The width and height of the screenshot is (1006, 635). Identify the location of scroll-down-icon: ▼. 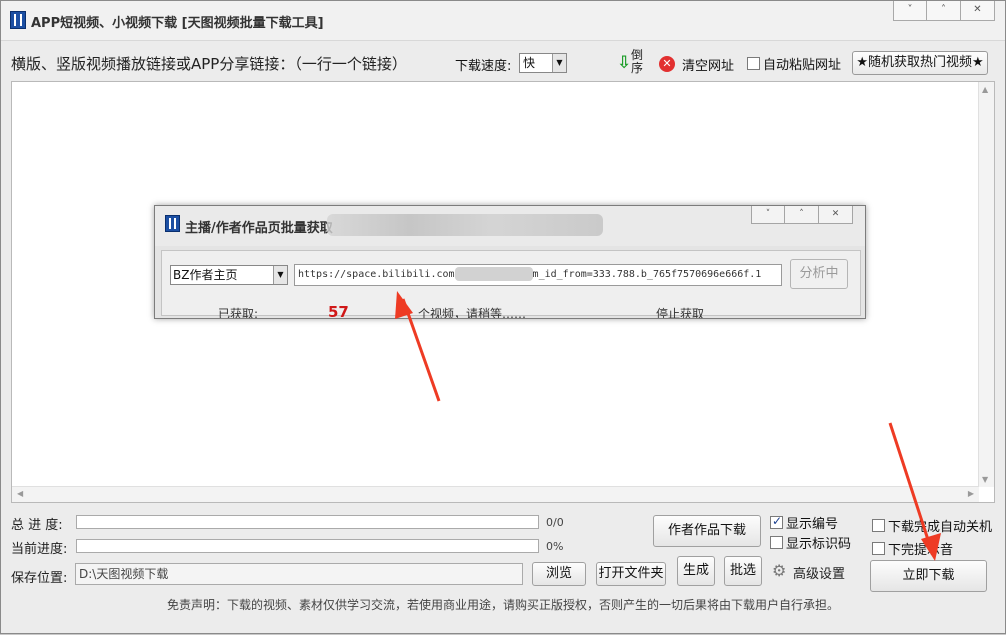
(985, 479).